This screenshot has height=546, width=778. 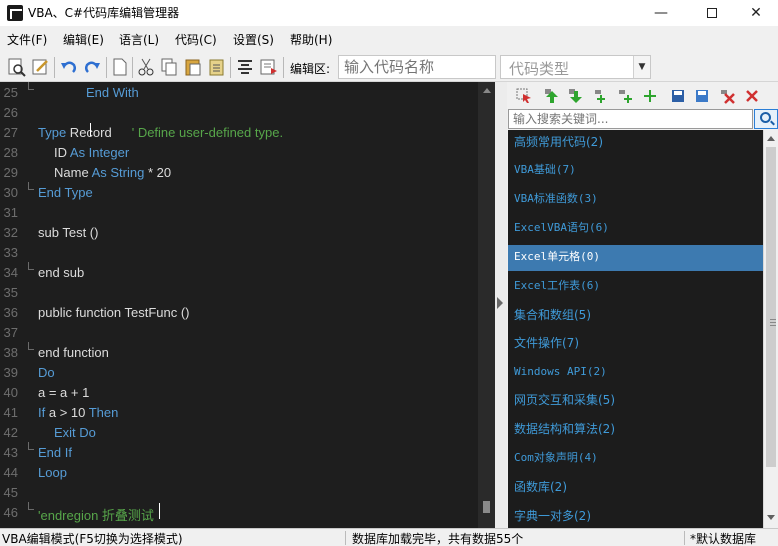 I want to click on chevron-right-icon, so click(x=500, y=303).